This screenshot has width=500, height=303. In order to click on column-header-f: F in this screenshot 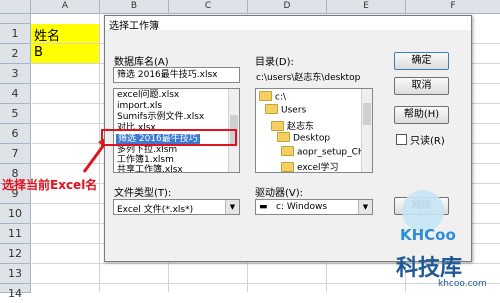, I will do `click(453, 7)`.